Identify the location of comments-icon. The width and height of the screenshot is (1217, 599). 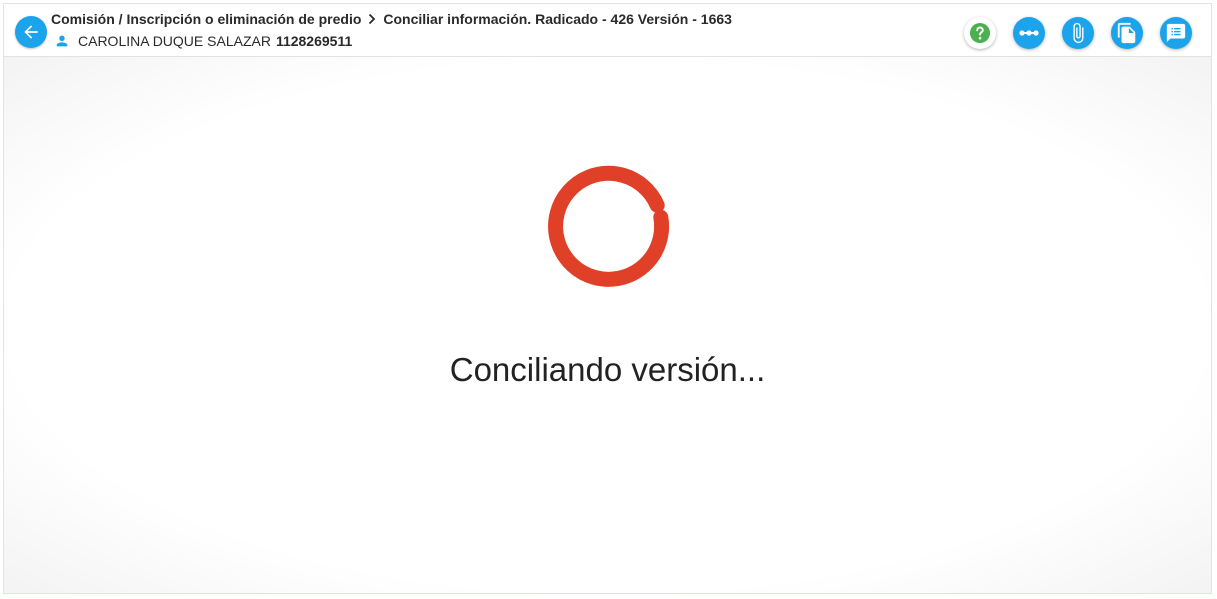
(1176, 33).